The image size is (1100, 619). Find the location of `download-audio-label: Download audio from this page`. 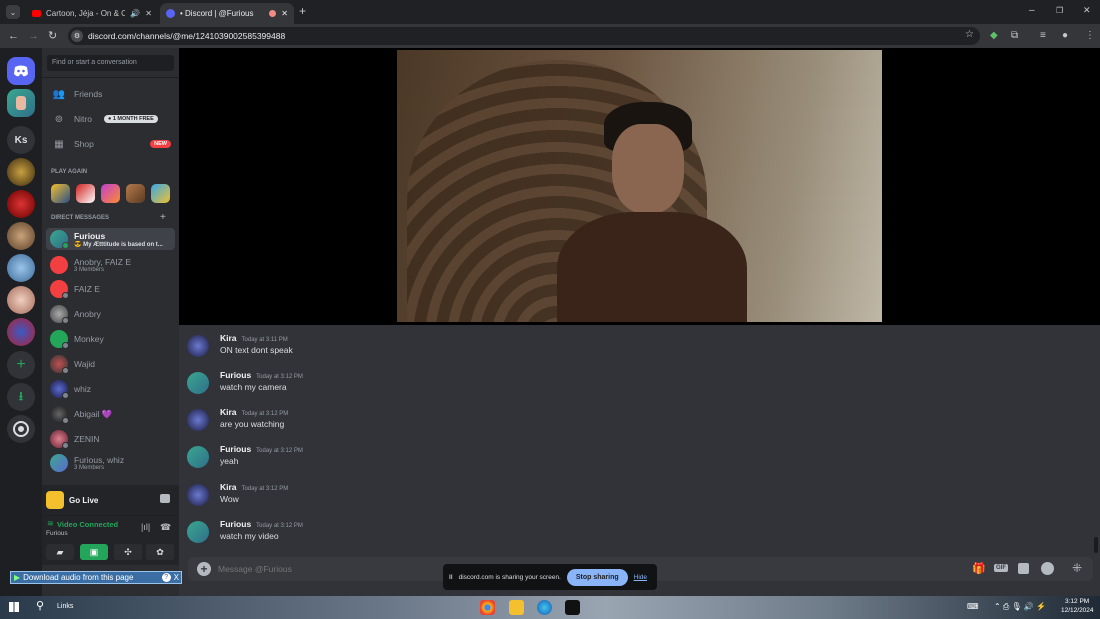

download-audio-label: Download audio from this page is located at coordinates (78, 577).